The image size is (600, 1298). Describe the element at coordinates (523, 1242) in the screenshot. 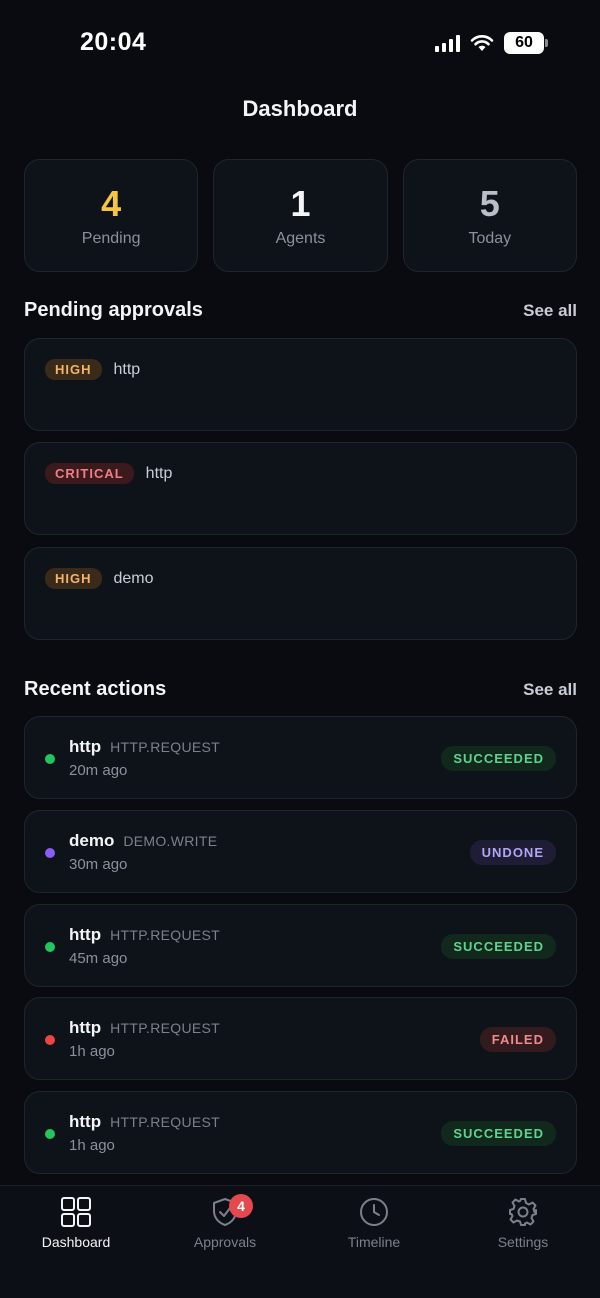

I see `tab-label: Settings` at that location.